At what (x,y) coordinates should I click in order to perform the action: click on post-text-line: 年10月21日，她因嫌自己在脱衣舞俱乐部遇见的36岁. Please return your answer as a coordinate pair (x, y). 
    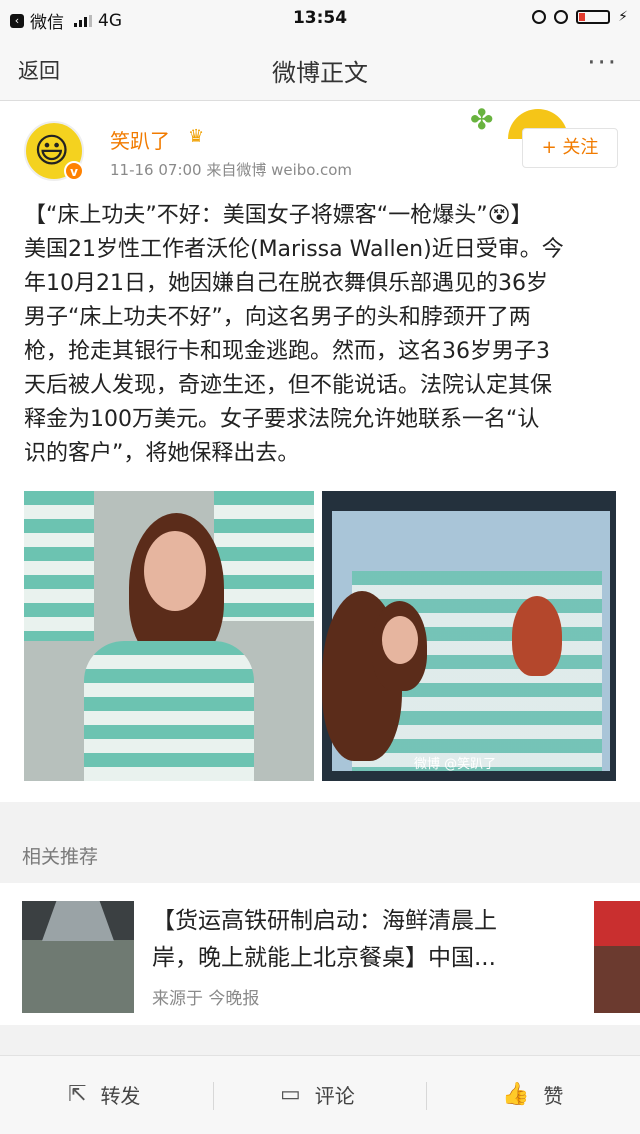
    Looking at the image, I should click on (286, 283).